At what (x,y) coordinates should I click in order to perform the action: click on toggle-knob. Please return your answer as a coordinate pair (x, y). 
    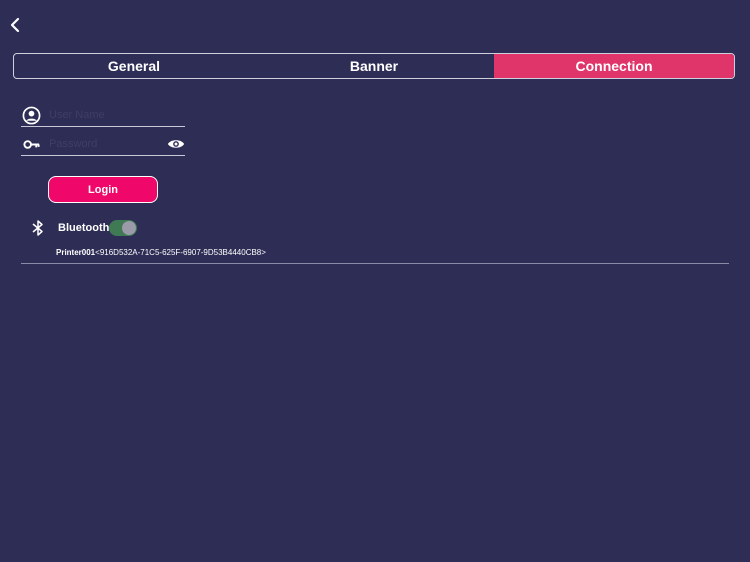
    Looking at the image, I should click on (129, 228).